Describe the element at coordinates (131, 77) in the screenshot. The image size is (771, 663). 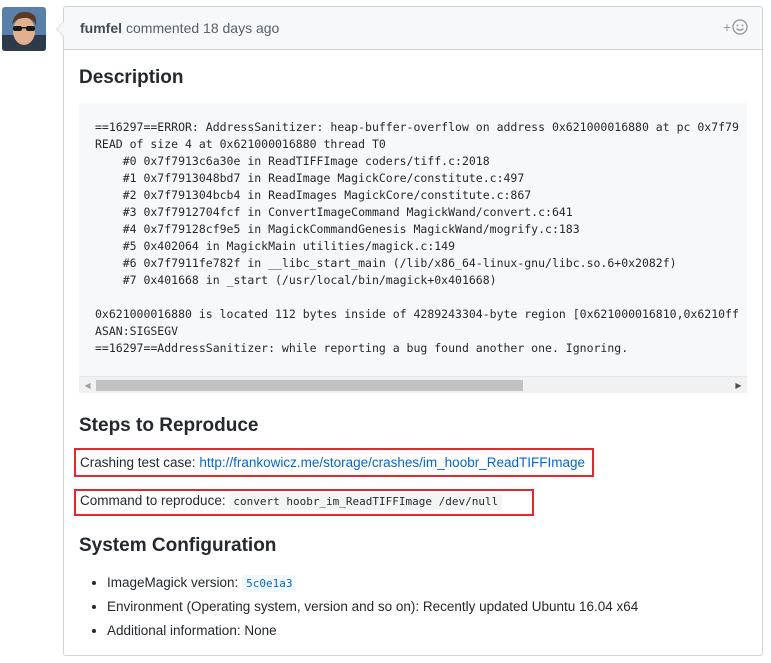
I see `description-heading: Description` at that location.